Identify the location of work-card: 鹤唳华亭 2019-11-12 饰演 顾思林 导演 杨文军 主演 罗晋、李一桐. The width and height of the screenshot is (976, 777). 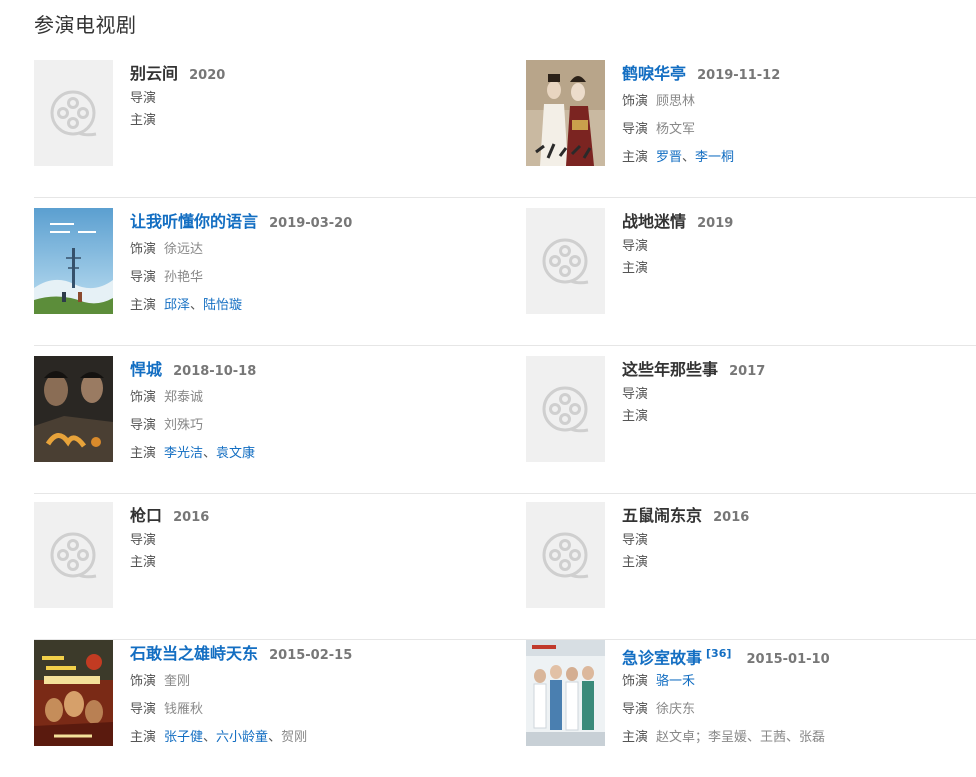
(751, 128).